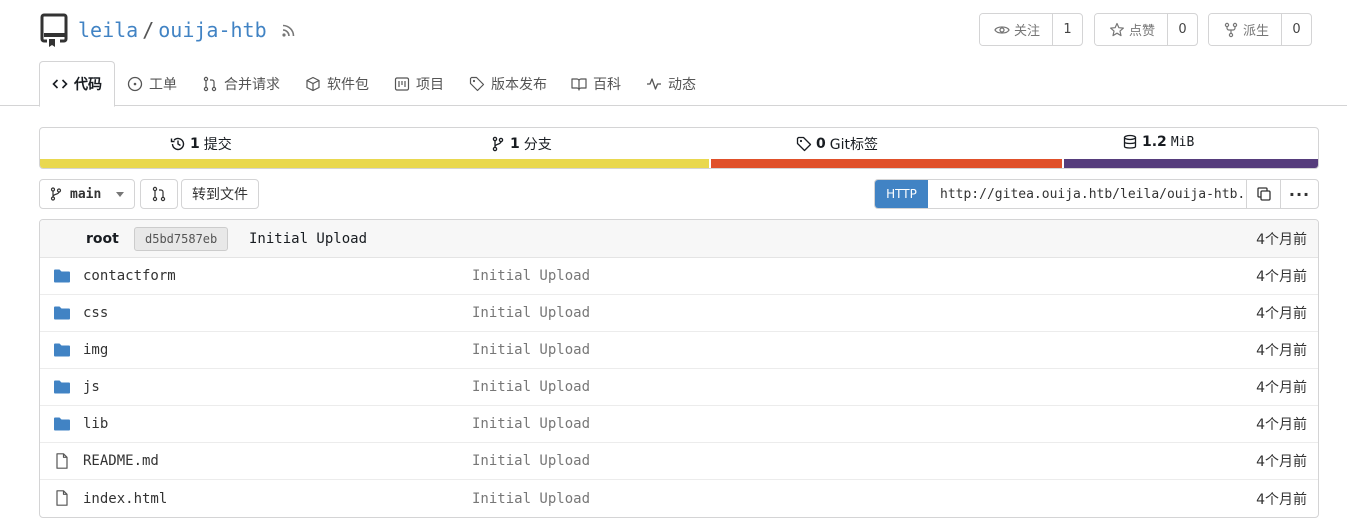 The height and width of the screenshot is (527, 1347). I want to click on file-name-link: img, so click(95, 350).